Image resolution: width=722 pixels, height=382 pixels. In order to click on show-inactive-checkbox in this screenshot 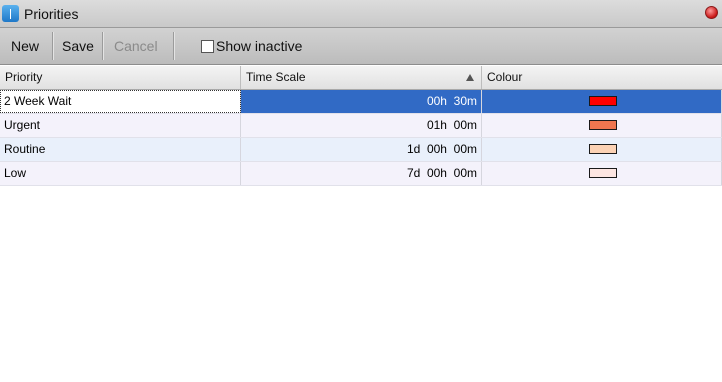, I will do `click(207, 46)`.